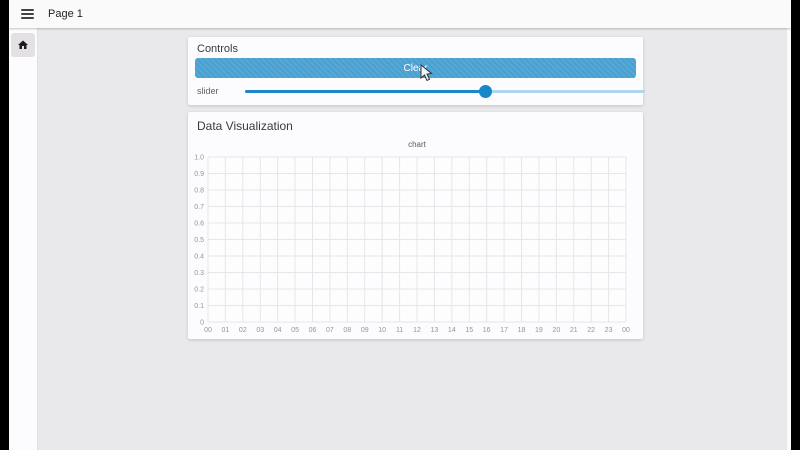 Image resolution: width=800 pixels, height=450 pixels. I want to click on x-tick-label: 10, so click(382, 330).